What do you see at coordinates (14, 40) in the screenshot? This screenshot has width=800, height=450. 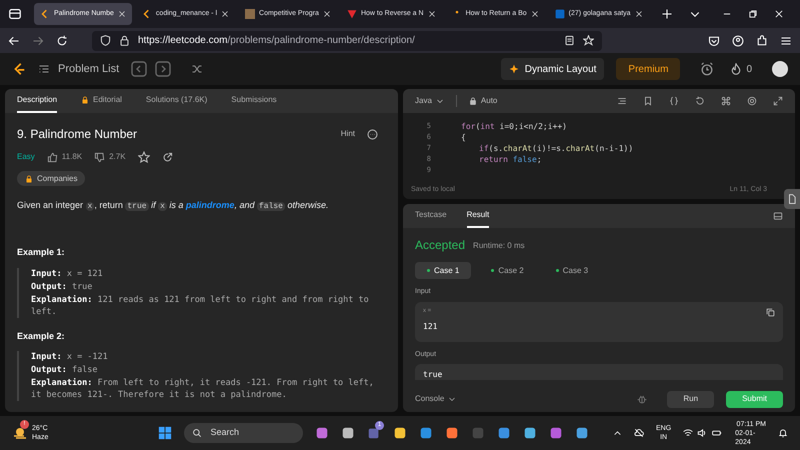 I see `back-icon` at bounding box center [14, 40].